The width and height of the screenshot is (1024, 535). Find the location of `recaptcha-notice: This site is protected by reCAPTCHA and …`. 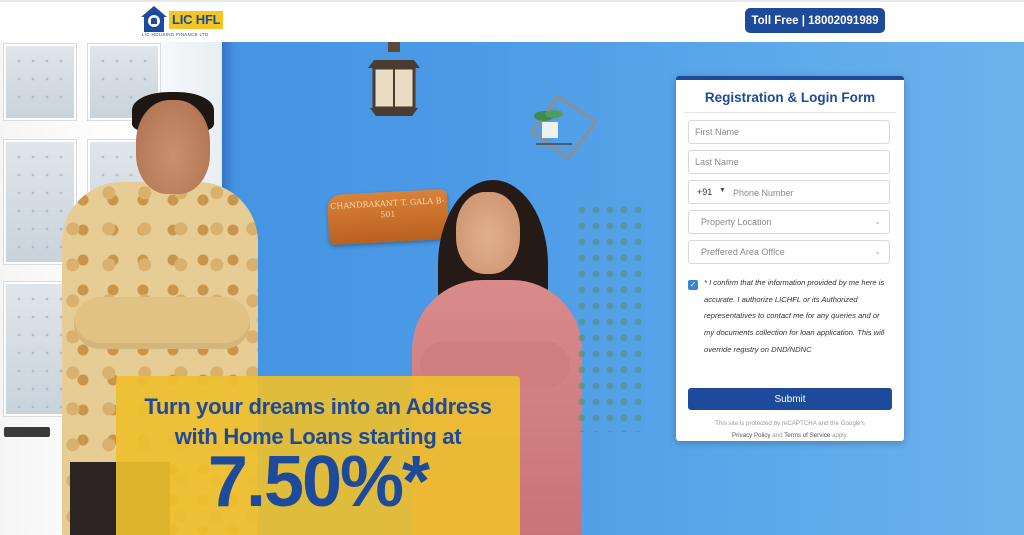

recaptcha-notice: This site is protected by reCAPTCHA and … is located at coordinates (790, 430).